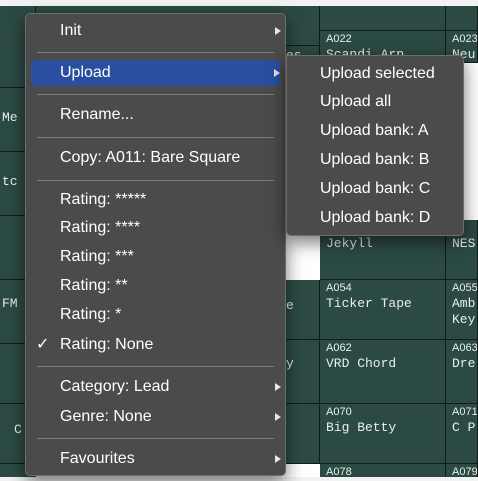  Describe the element at coordinates (369, 303) in the screenshot. I see `patch-name: Ticker Tape` at that location.